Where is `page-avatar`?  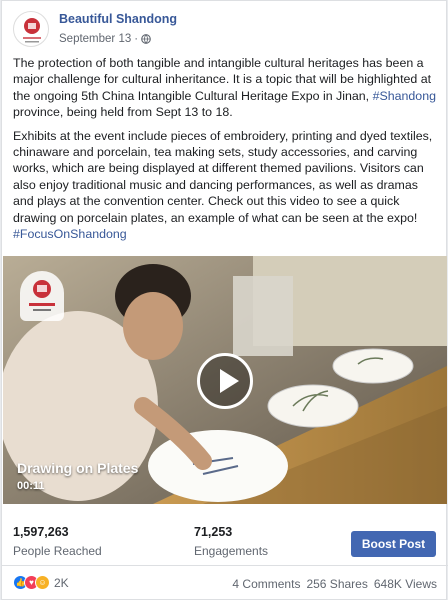
page-avatar is located at coordinates (31, 29).